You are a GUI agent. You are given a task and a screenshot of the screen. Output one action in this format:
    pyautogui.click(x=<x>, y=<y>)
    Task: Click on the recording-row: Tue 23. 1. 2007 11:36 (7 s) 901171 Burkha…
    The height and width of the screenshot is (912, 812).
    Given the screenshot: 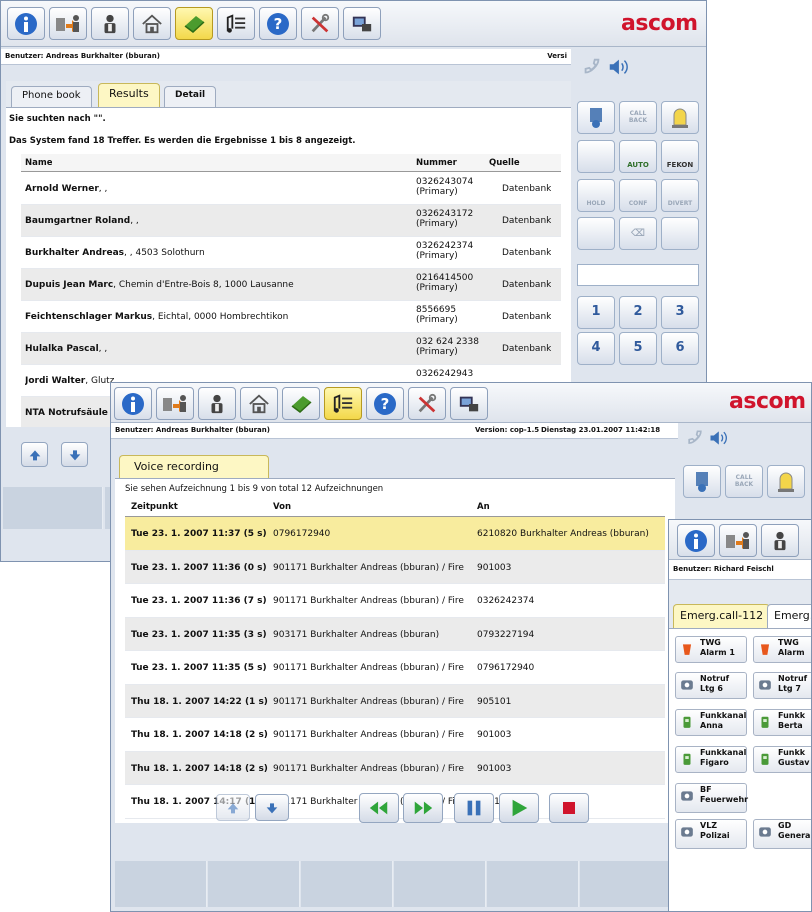 What is the action you would take?
    pyautogui.click(x=395, y=601)
    